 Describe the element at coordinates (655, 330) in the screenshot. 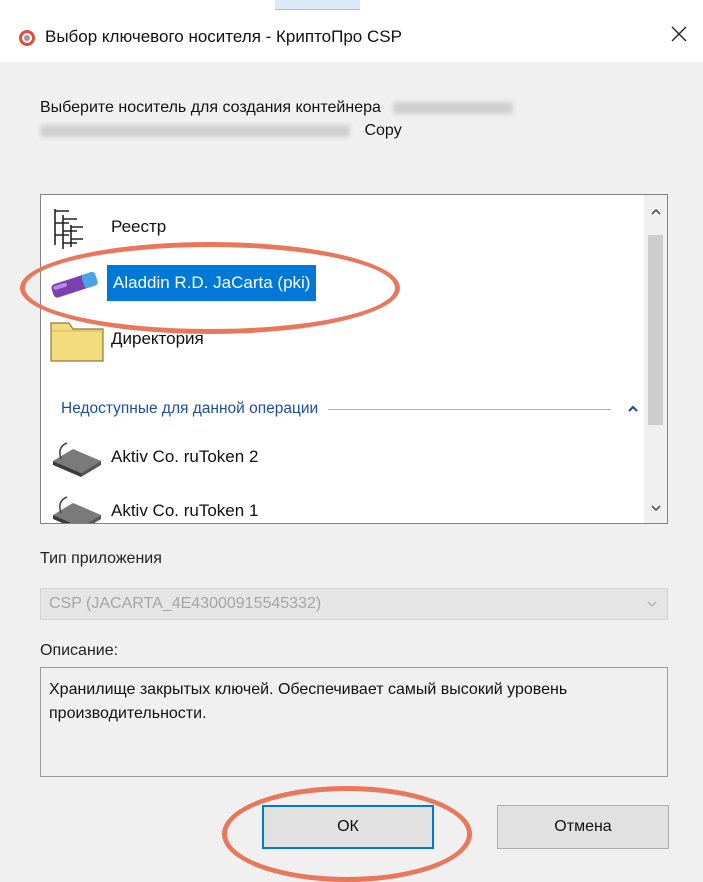

I see `scrollbar-thumb` at that location.